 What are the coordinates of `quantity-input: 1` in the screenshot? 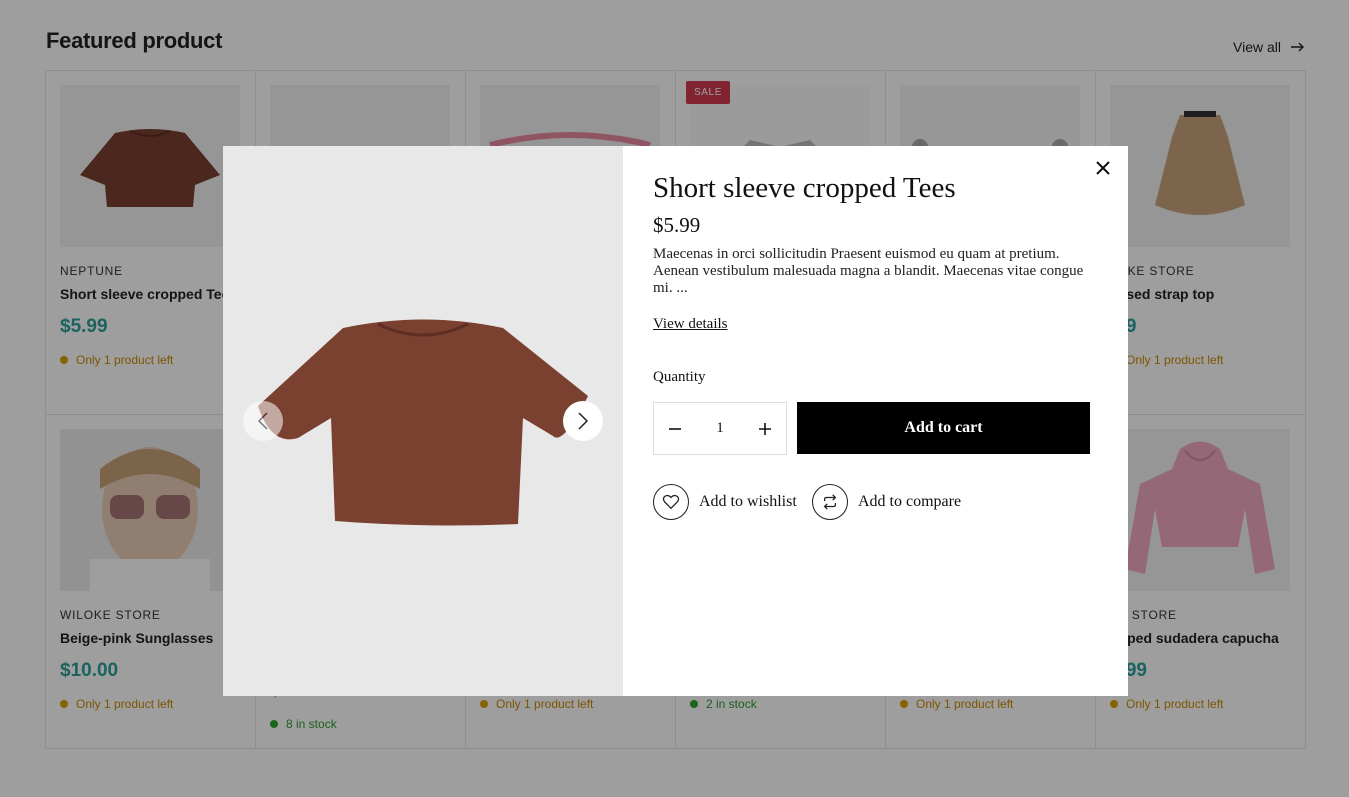 It's located at (720, 428).